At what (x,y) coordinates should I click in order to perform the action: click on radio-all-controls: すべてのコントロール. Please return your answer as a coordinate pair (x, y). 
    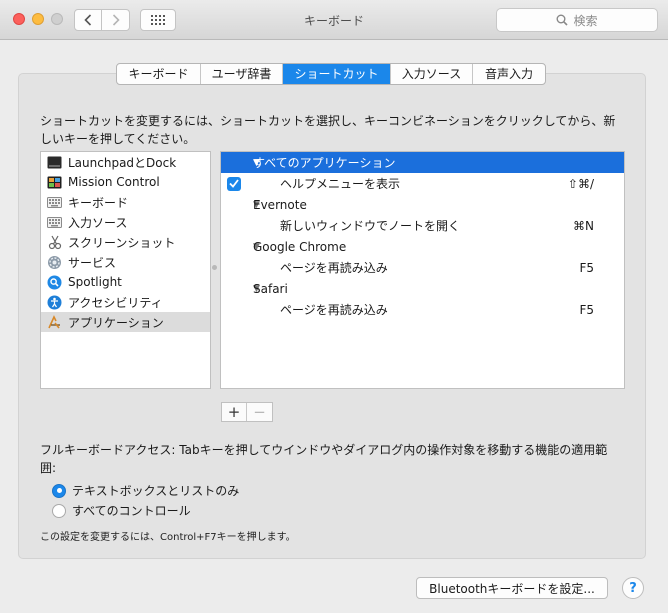
    Looking at the image, I should click on (121, 510).